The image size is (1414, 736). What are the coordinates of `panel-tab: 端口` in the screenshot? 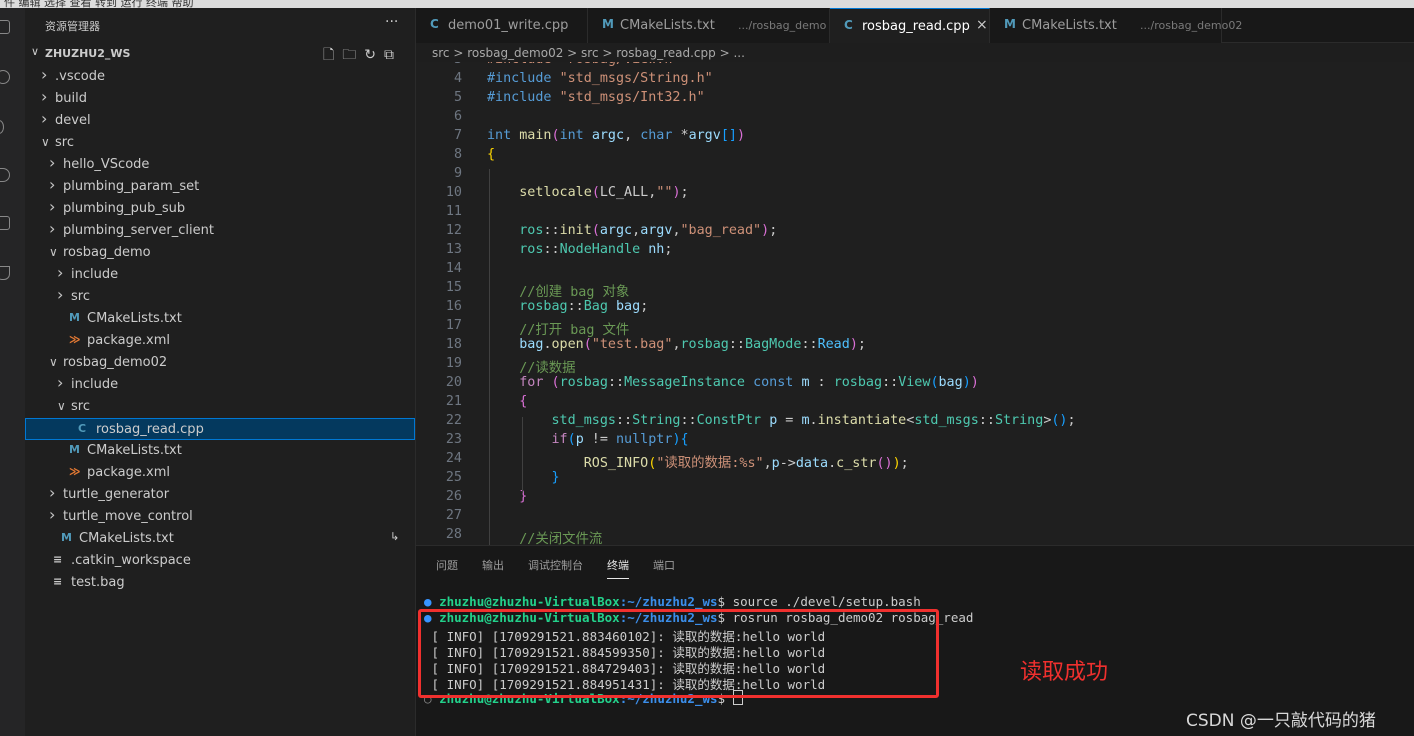 It's located at (664, 565).